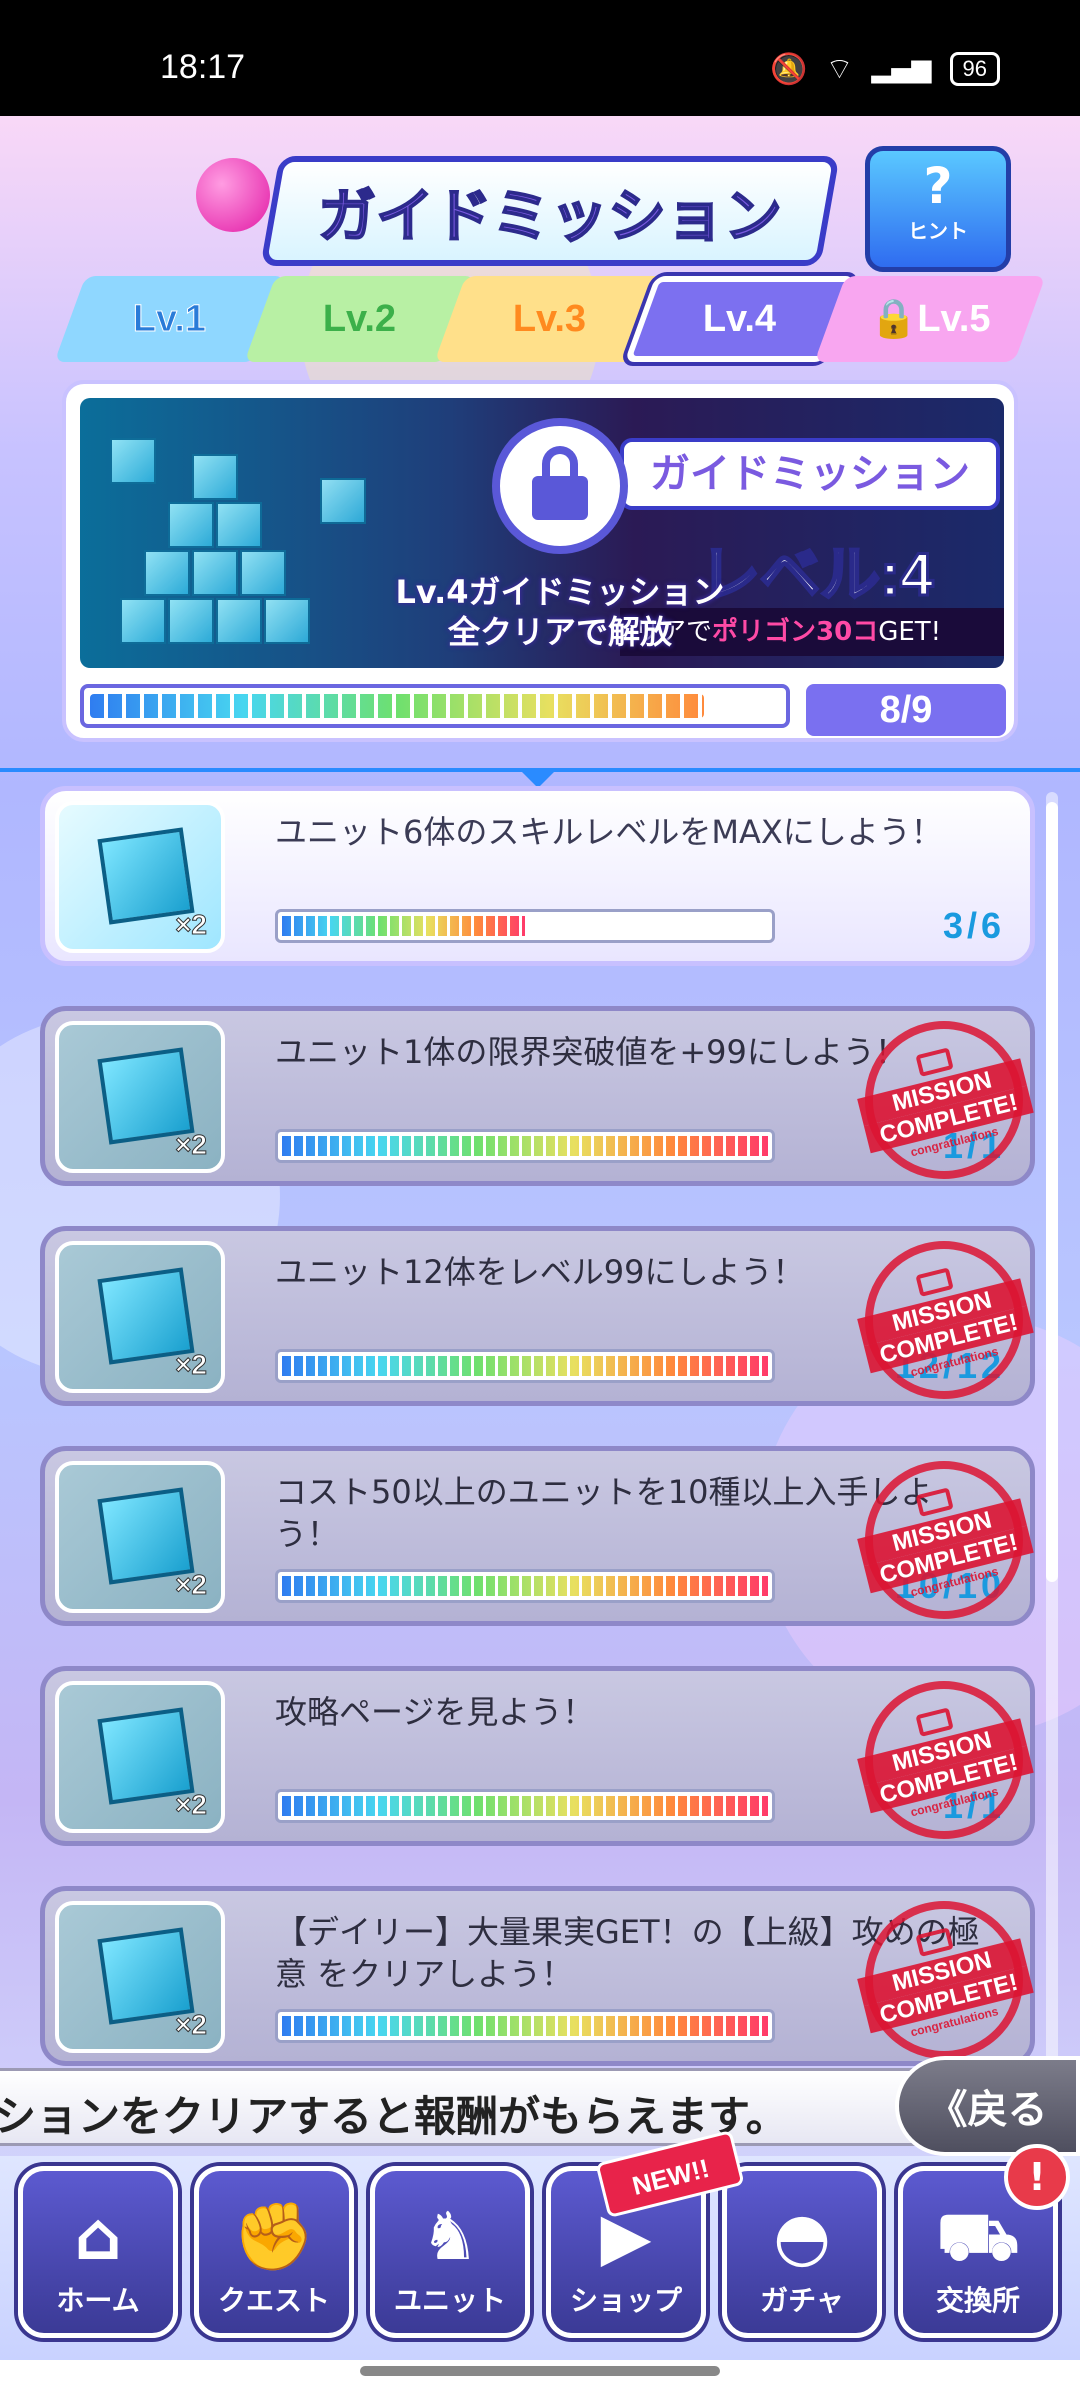 This screenshot has width=1080, height=2400. Describe the element at coordinates (974, 69) in the screenshot. I see `battery-indicator: 96` at that location.